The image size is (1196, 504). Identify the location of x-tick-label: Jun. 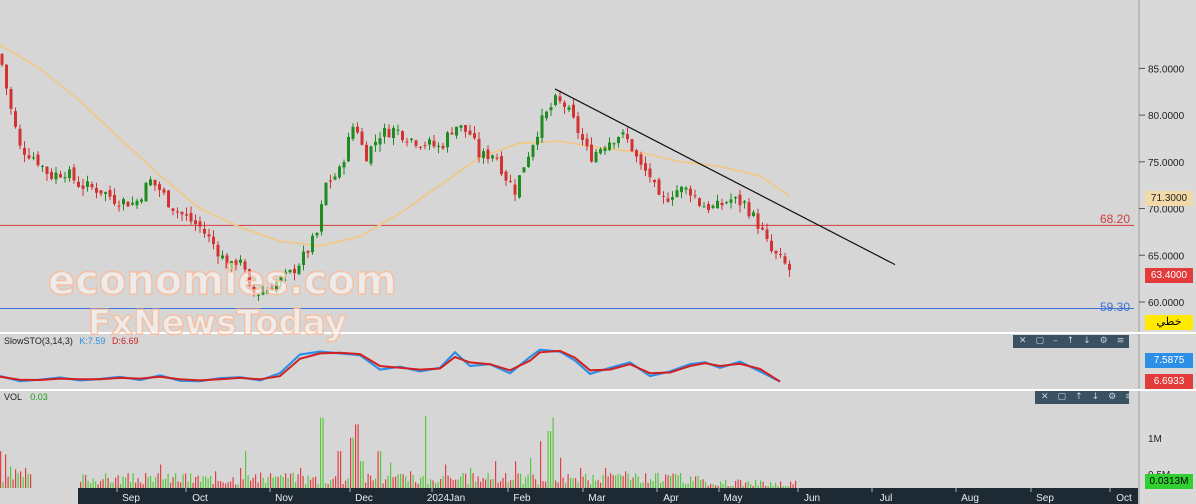
(812, 498).